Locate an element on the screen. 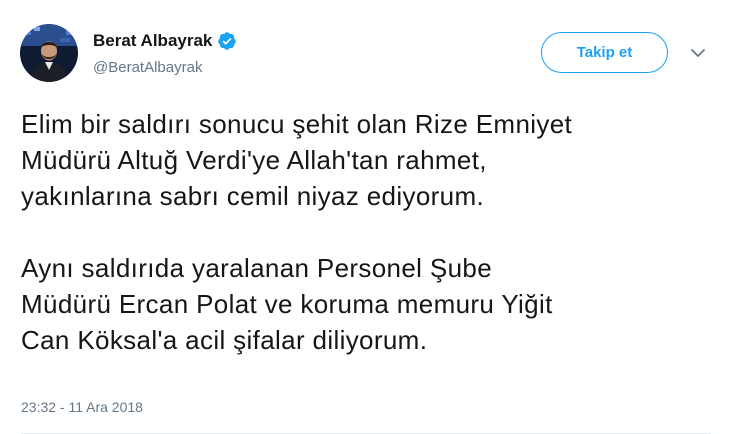 This screenshot has width=729, height=434. chevron-down-icon is located at coordinates (698, 53).